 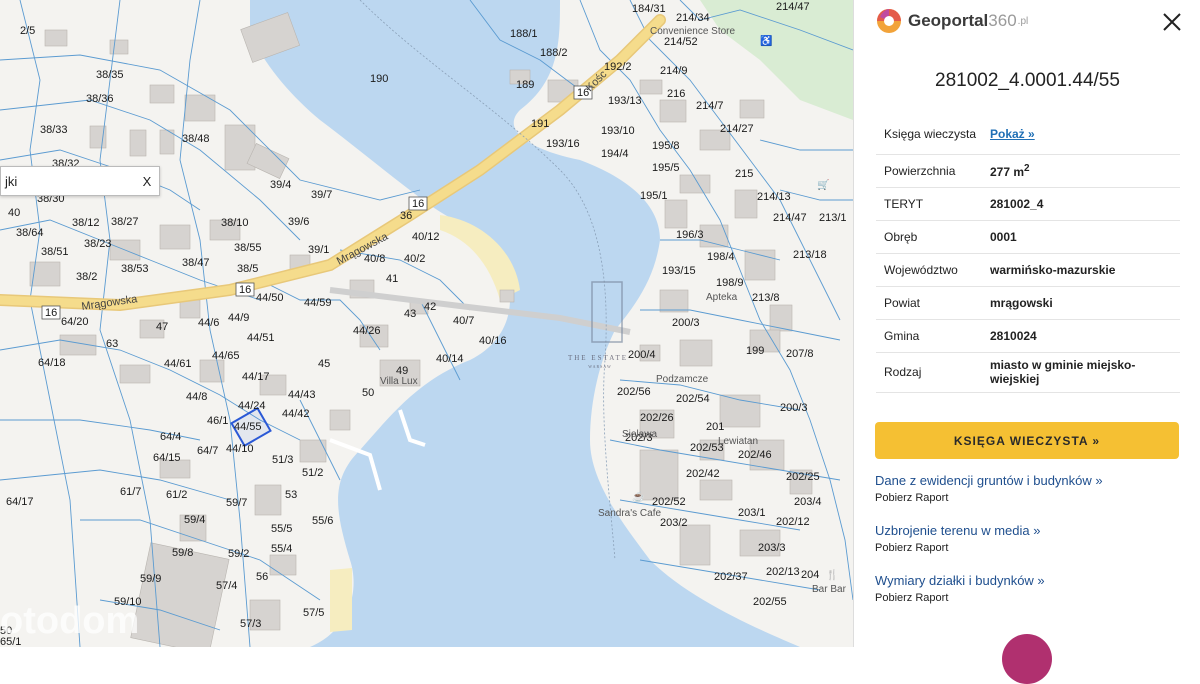 I want to click on close-icon, so click(x=1172, y=22).